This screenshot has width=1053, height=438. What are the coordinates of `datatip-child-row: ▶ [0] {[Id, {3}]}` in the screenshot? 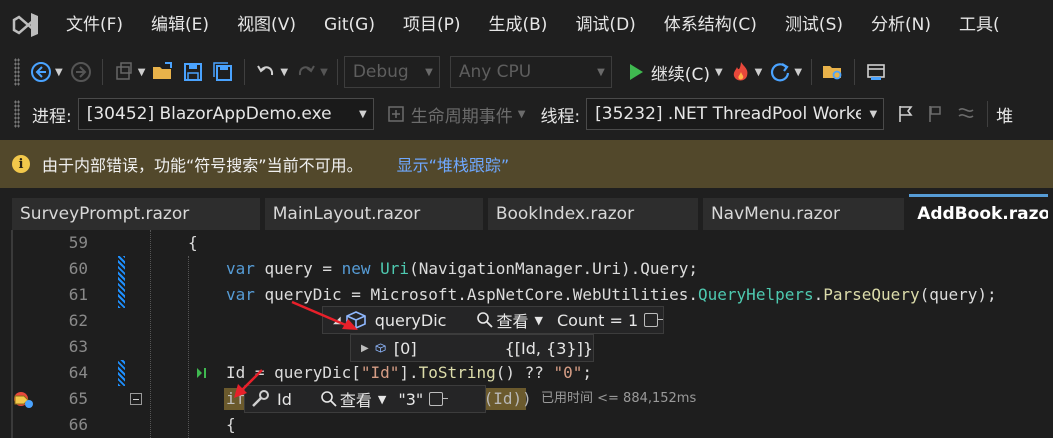 It's located at (472, 348).